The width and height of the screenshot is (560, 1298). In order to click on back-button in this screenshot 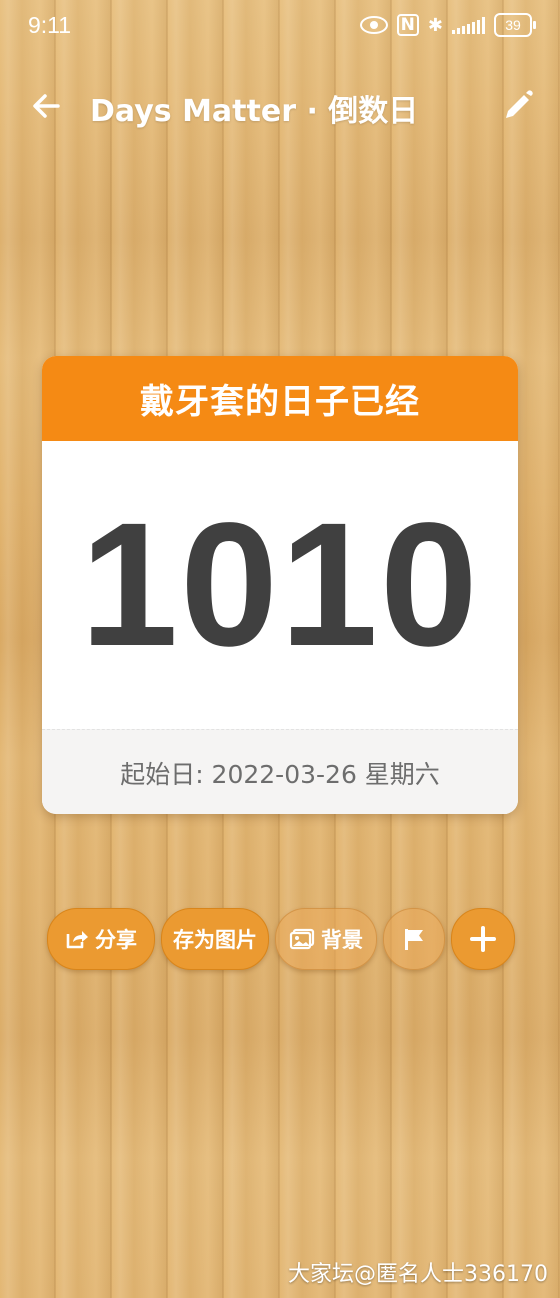, I will do `click(46, 106)`.